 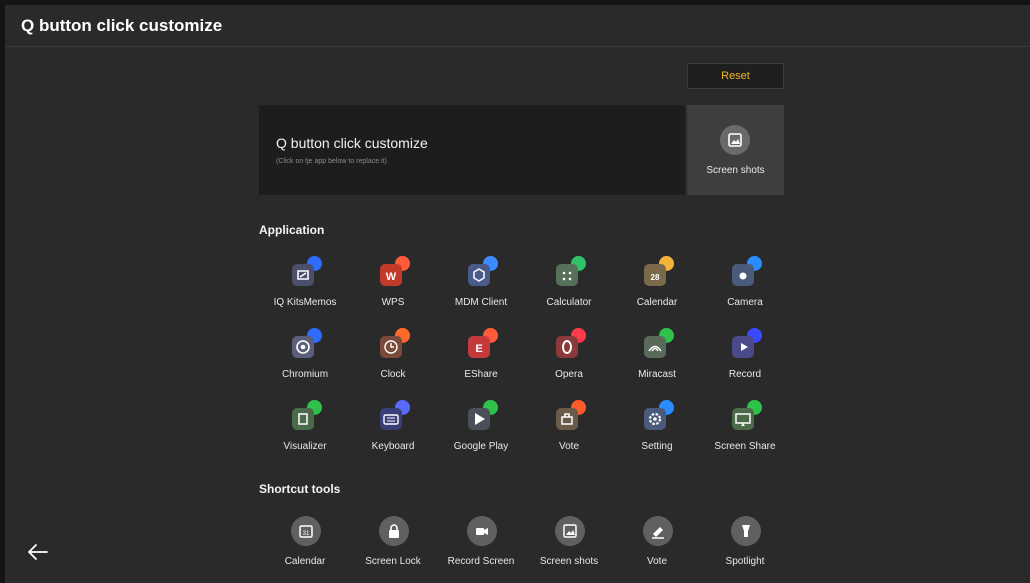 What do you see at coordinates (393, 446) in the screenshot?
I see `app-label: Keyboard` at bounding box center [393, 446].